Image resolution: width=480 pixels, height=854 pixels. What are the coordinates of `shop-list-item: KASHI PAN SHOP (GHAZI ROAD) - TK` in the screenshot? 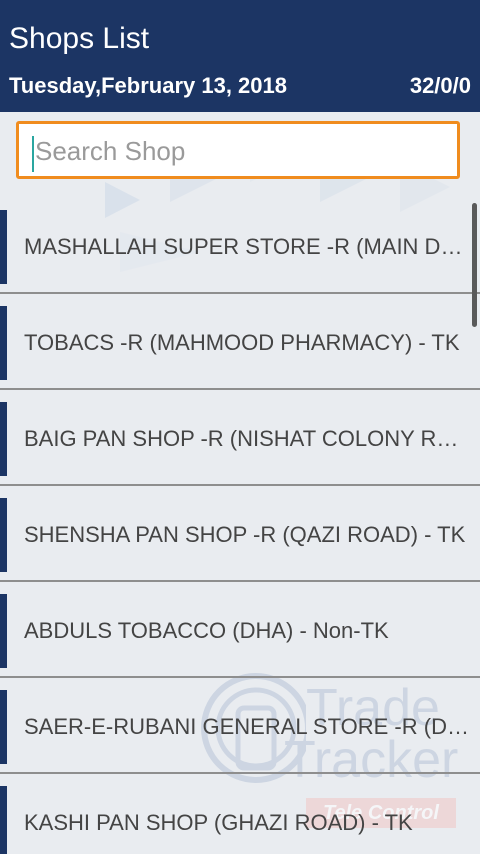 It's located at (240, 815).